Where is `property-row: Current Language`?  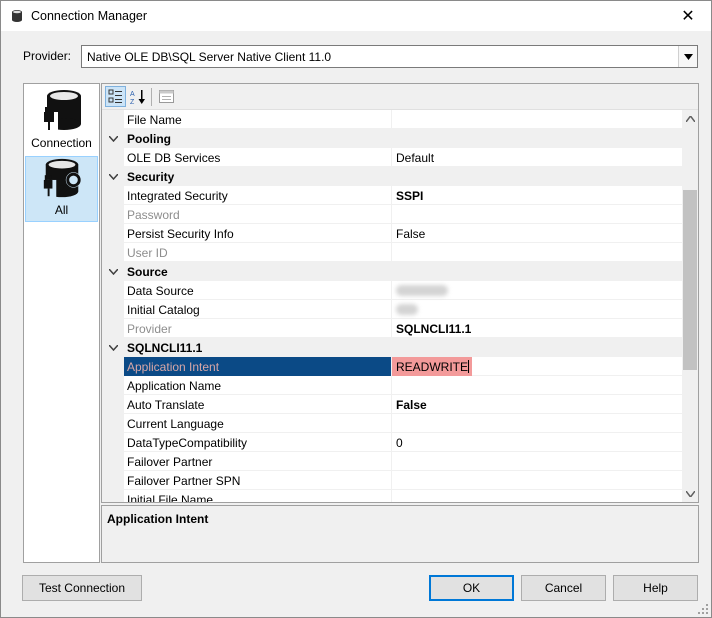 property-row: Current Language is located at coordinates (392, 423).